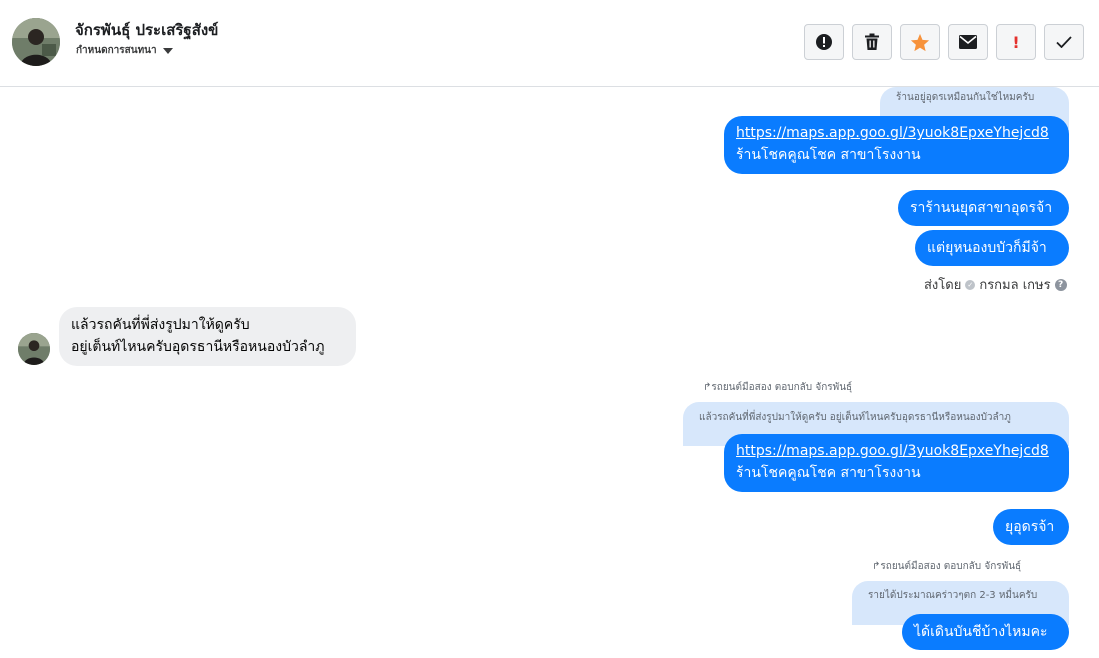 Image resolution: width=1099 pixels, height=658 pixels. What do you see at coordinates (116, 50) in the screenshot?
I see `conversation-settings-label: กำหนดการสนทนา` at bounding box center [116, 50].